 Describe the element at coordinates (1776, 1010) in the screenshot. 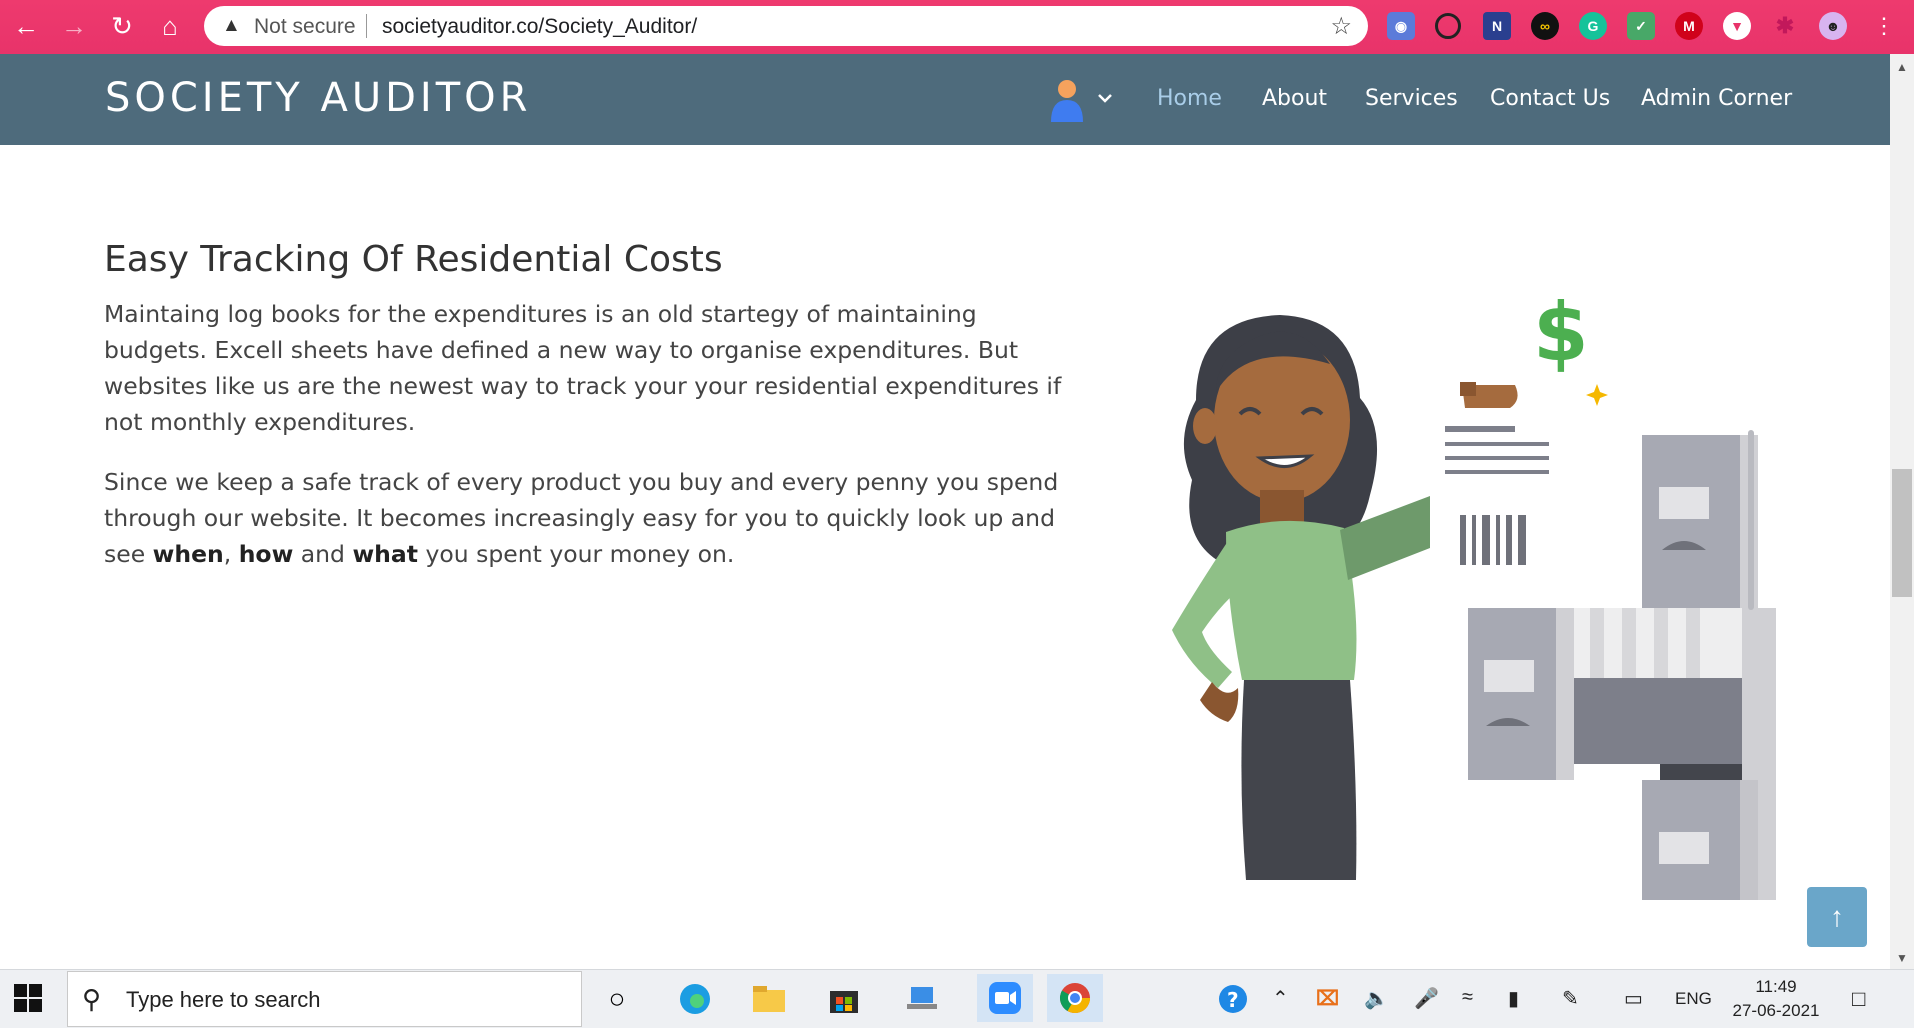

I see `clock-date: 27-06-2021` at that location.